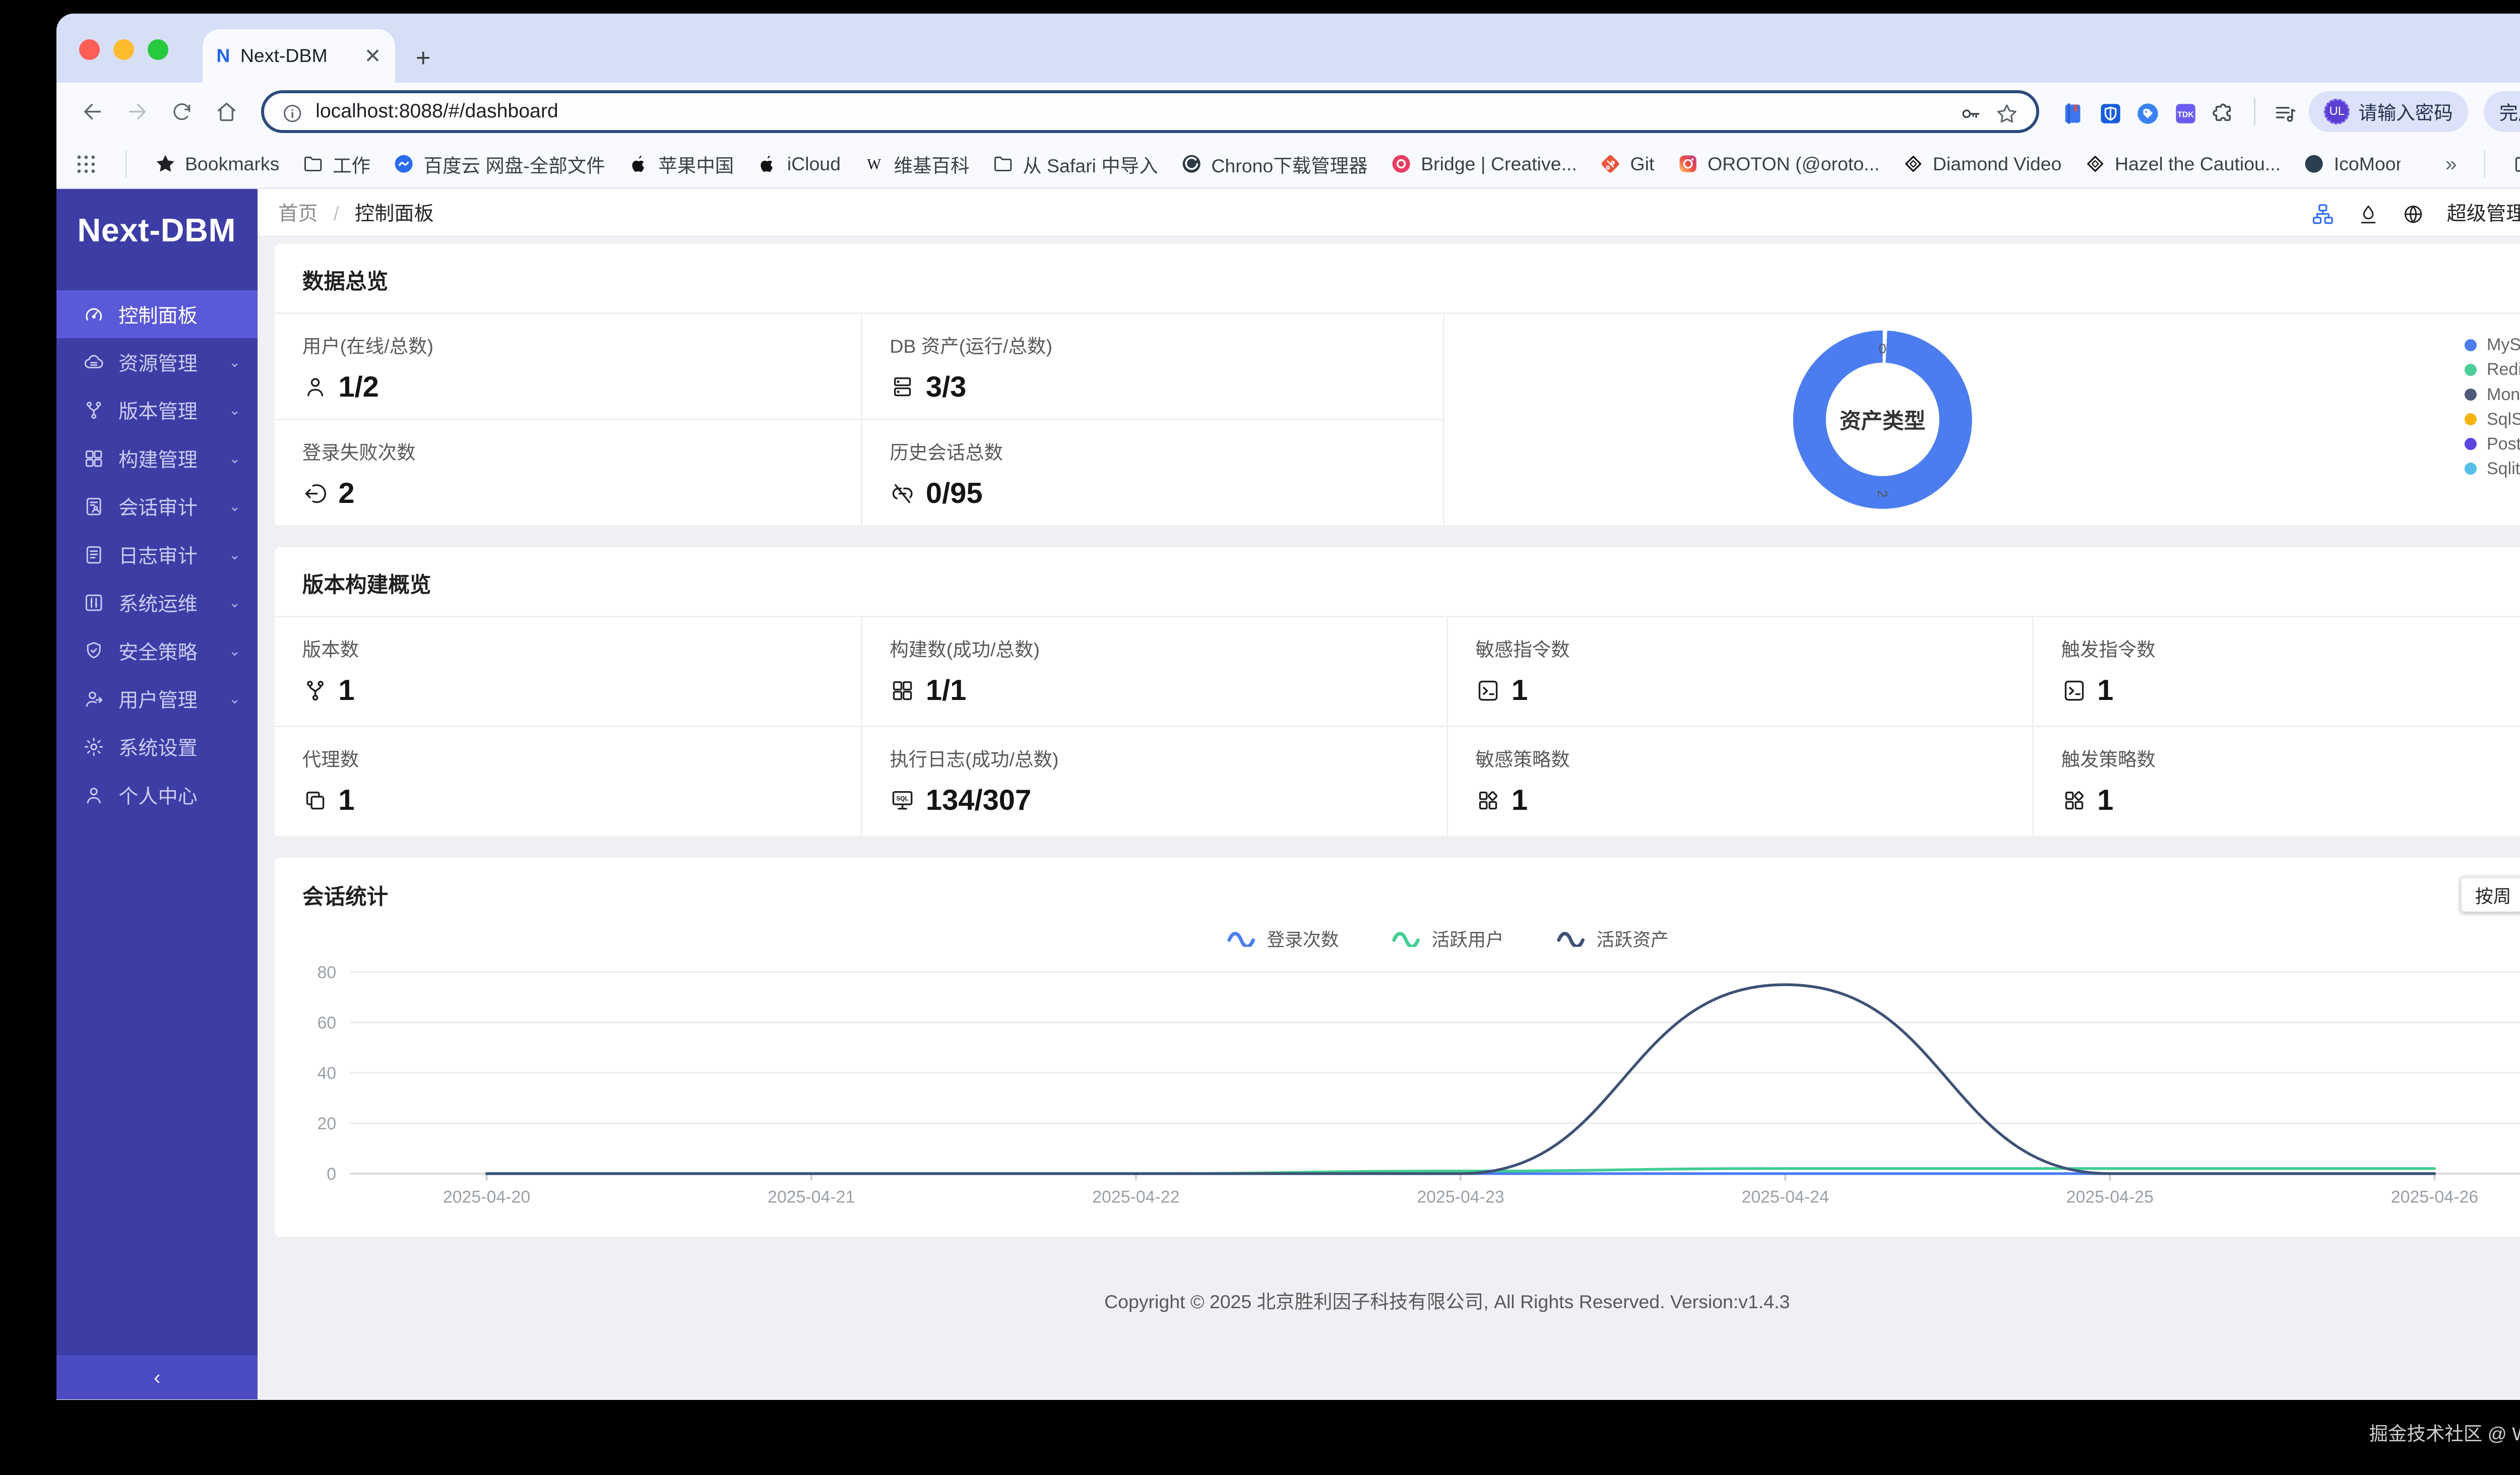 The width and height of the screenshot is (2520, 1475). What do you see at coordinates (2413, 212) in the screenshot?
I see `language-globe-icon` at bounding box center [2413, 212].